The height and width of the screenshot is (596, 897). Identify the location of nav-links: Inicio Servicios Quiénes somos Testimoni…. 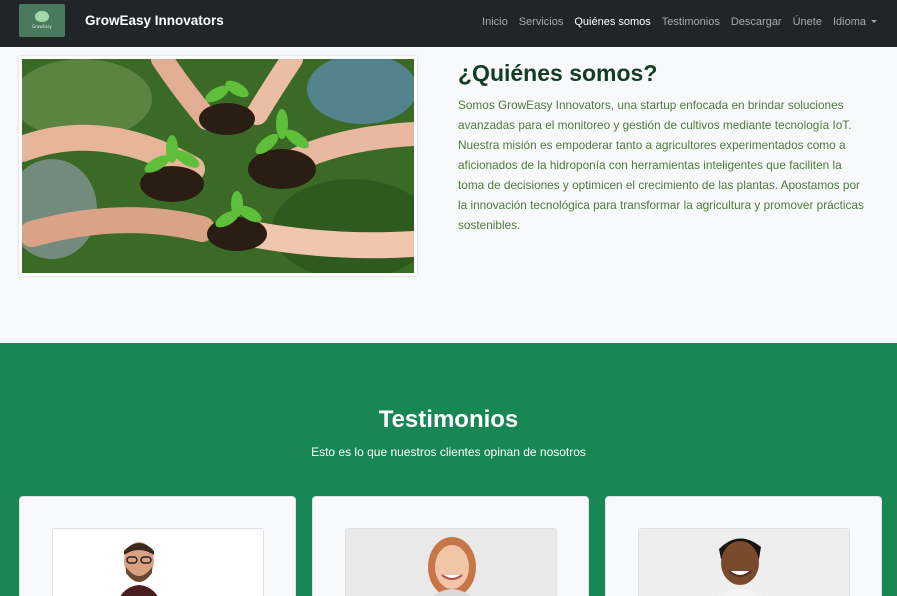
(679, 22).